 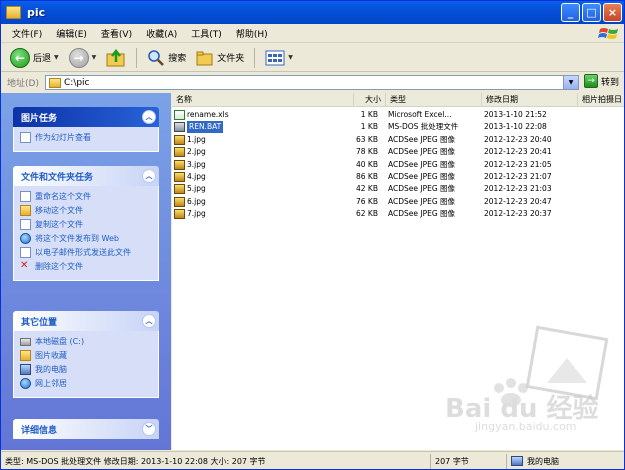 What do you see at coordinates (262, 214) in the screenshot?
I see `file-name-cell: 7.jpg` at bounding box center [262, 214].